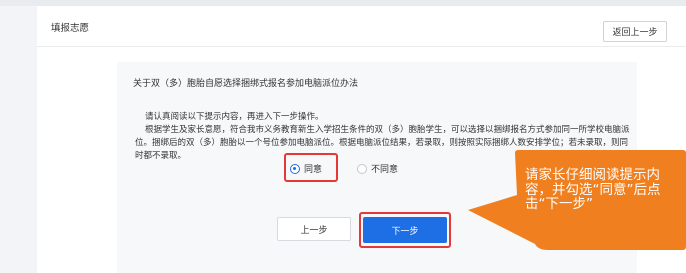 The width and height of the screenshot is (686, 273). Describe the element at coordinates (635, 31) in the screenshot. I see `back-button: 返回上一步` at that location.